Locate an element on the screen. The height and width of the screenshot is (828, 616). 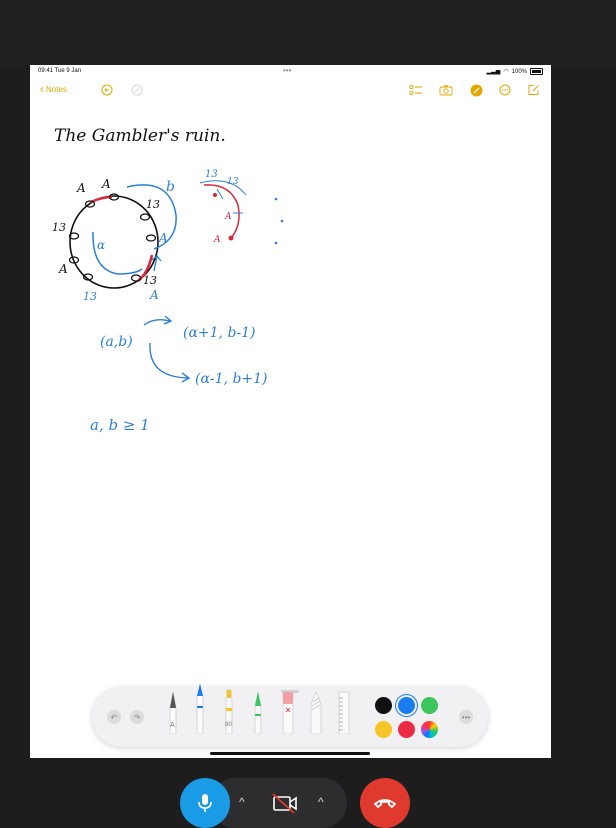
label-a4: A is located at coordinates (63, 269).